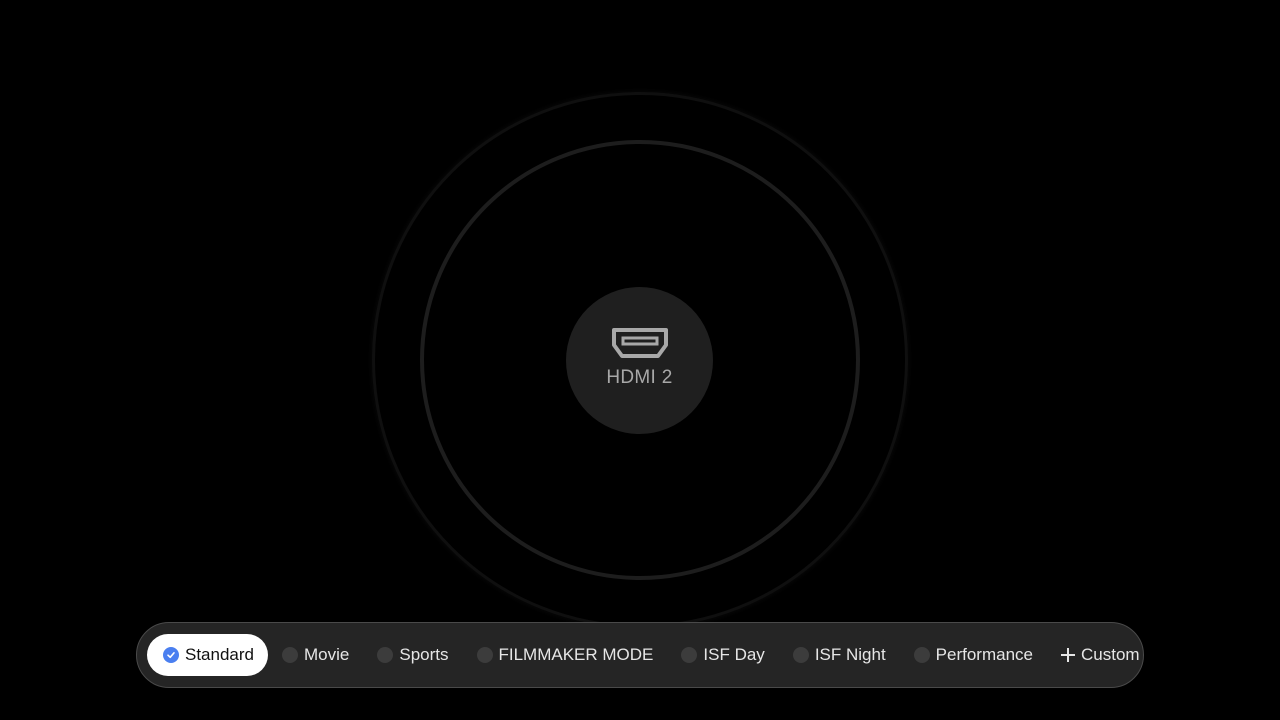  I want to click on mode-standard: Standard, so click(207, 655).